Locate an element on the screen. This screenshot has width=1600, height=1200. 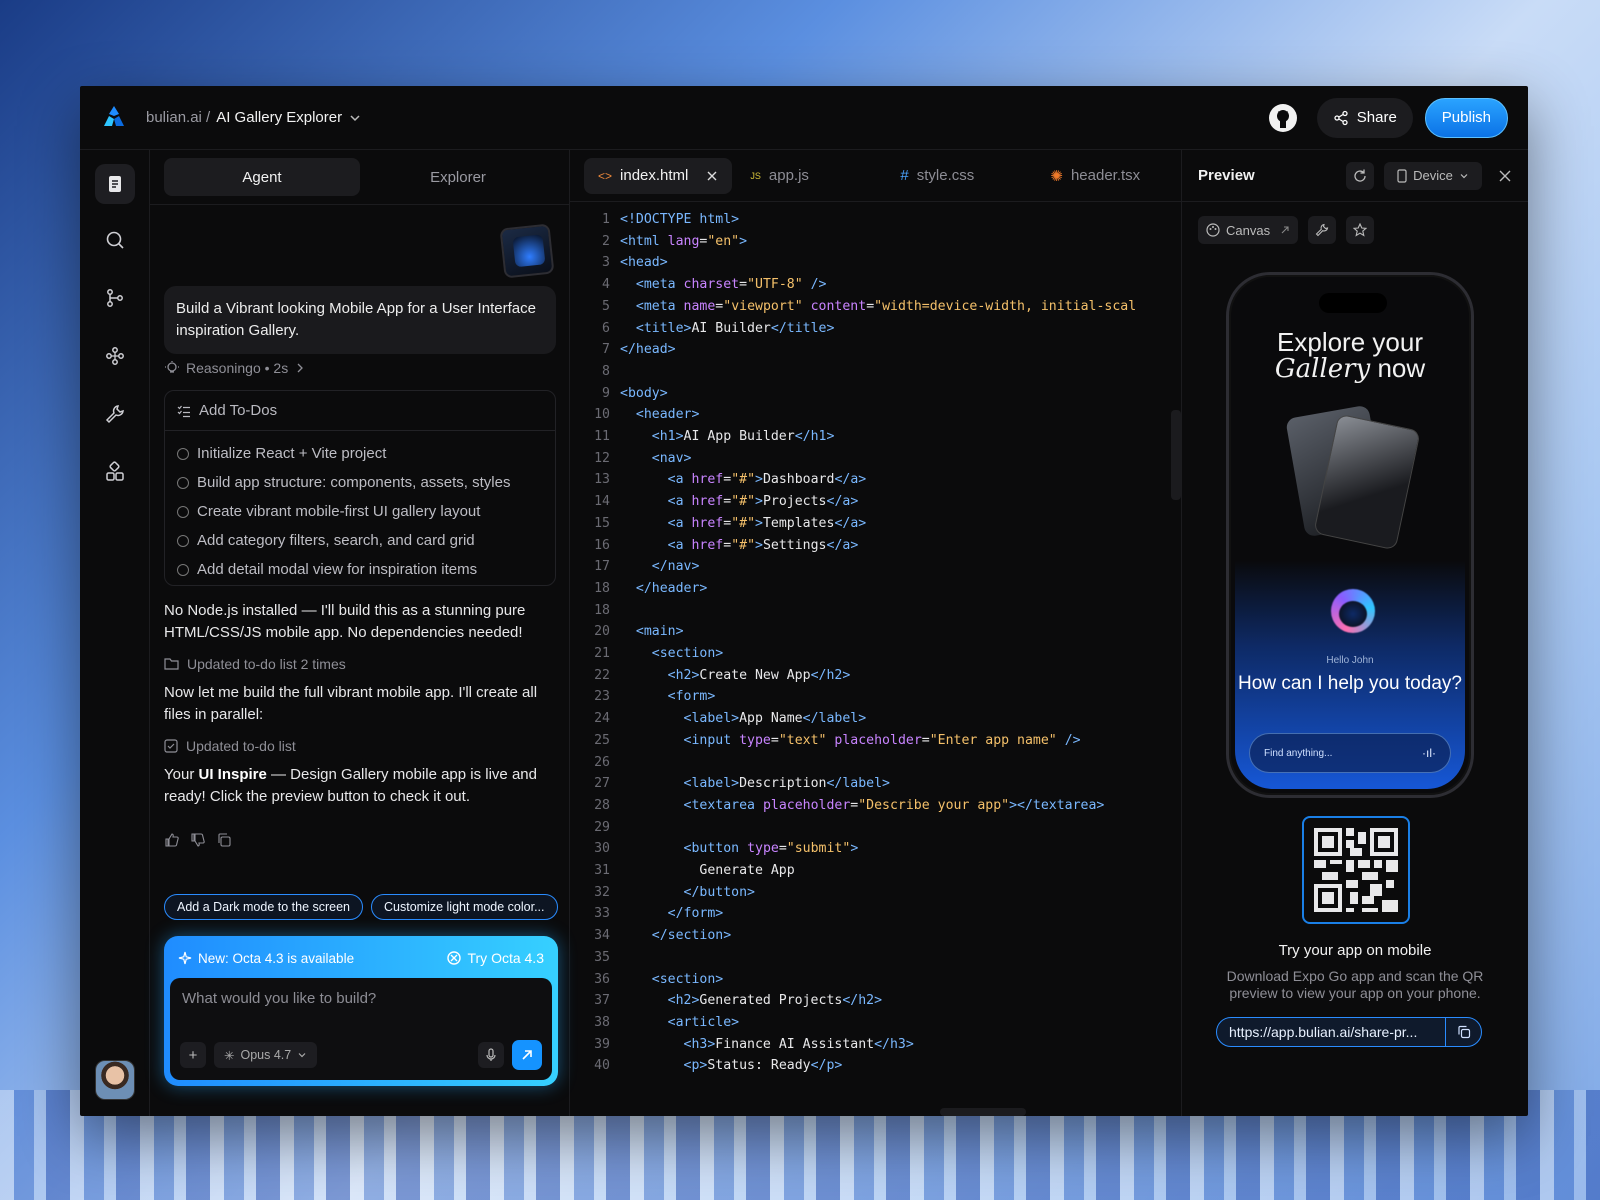
code-line: <h3>Finance AI Assistant</h3> is located at coordinates (767, 1044).